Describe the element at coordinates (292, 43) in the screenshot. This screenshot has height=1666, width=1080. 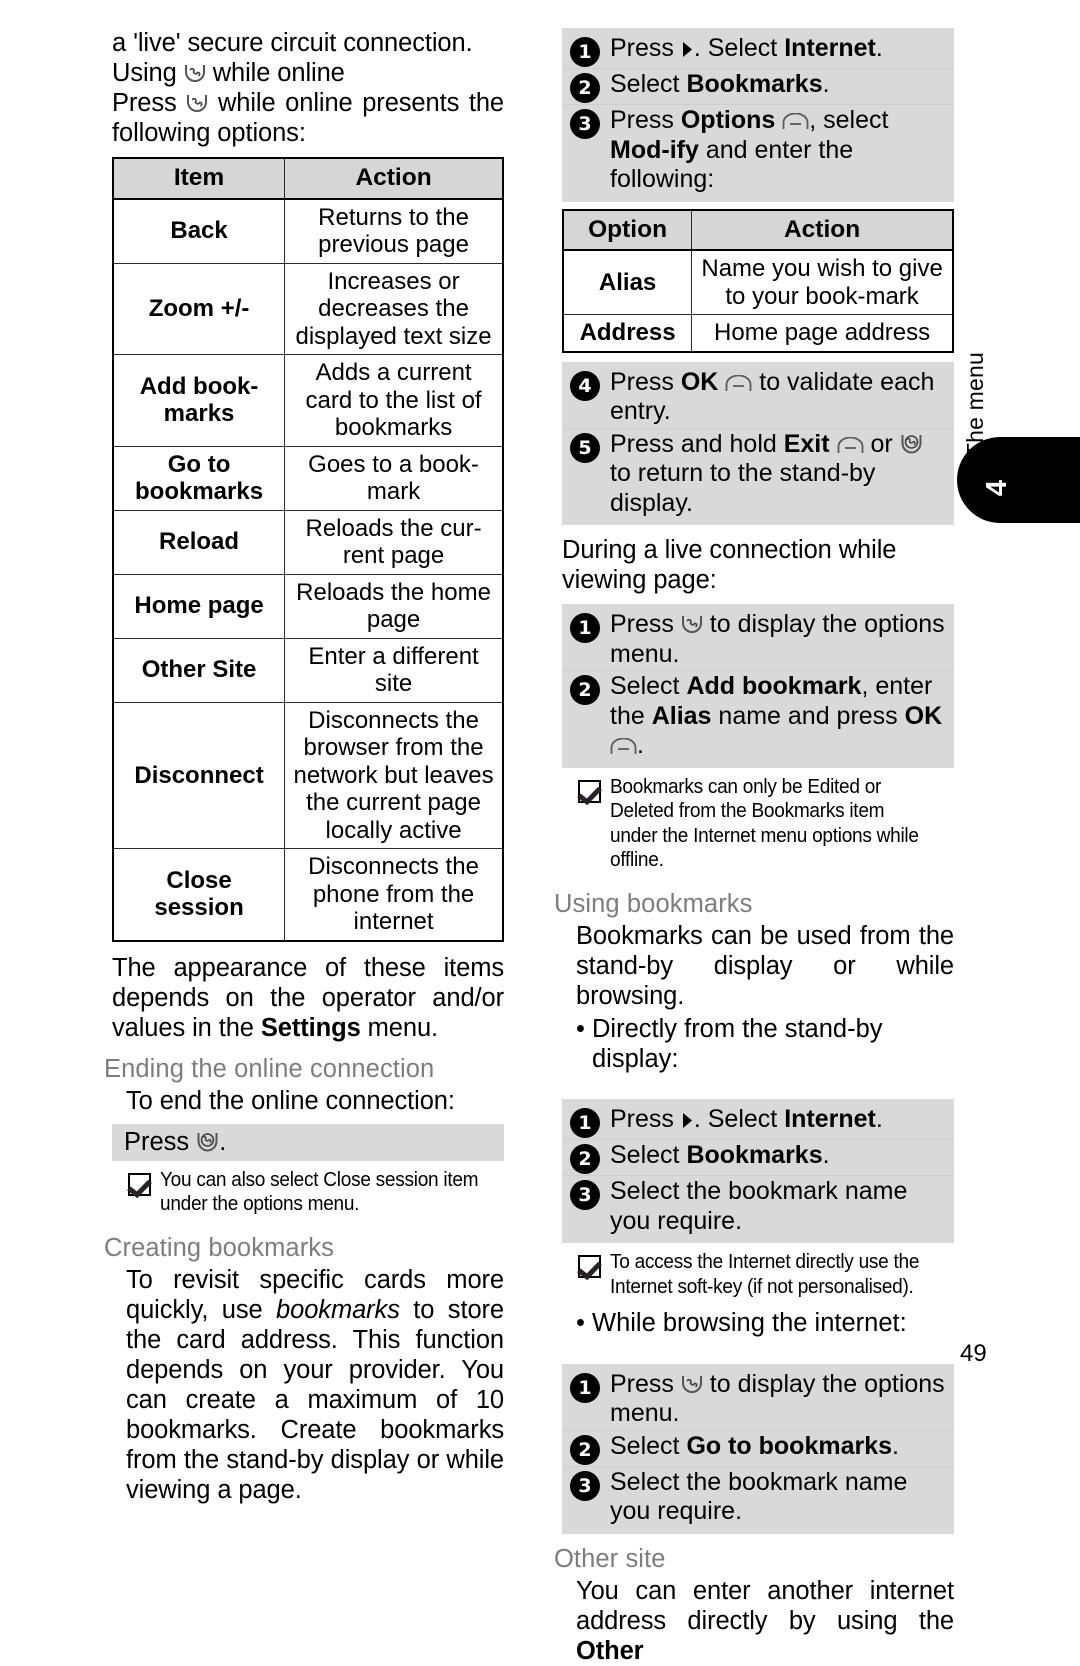
I see `intro-line-1: a 'live' secure circuit connection.` at that location.